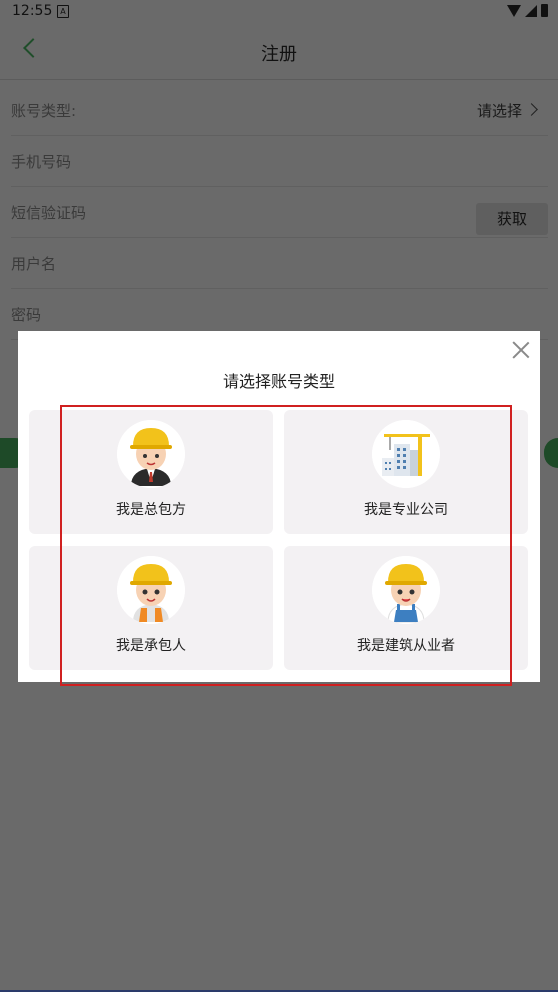  I want to click on phone-placeholder: 手机号码, so click(41, 162).